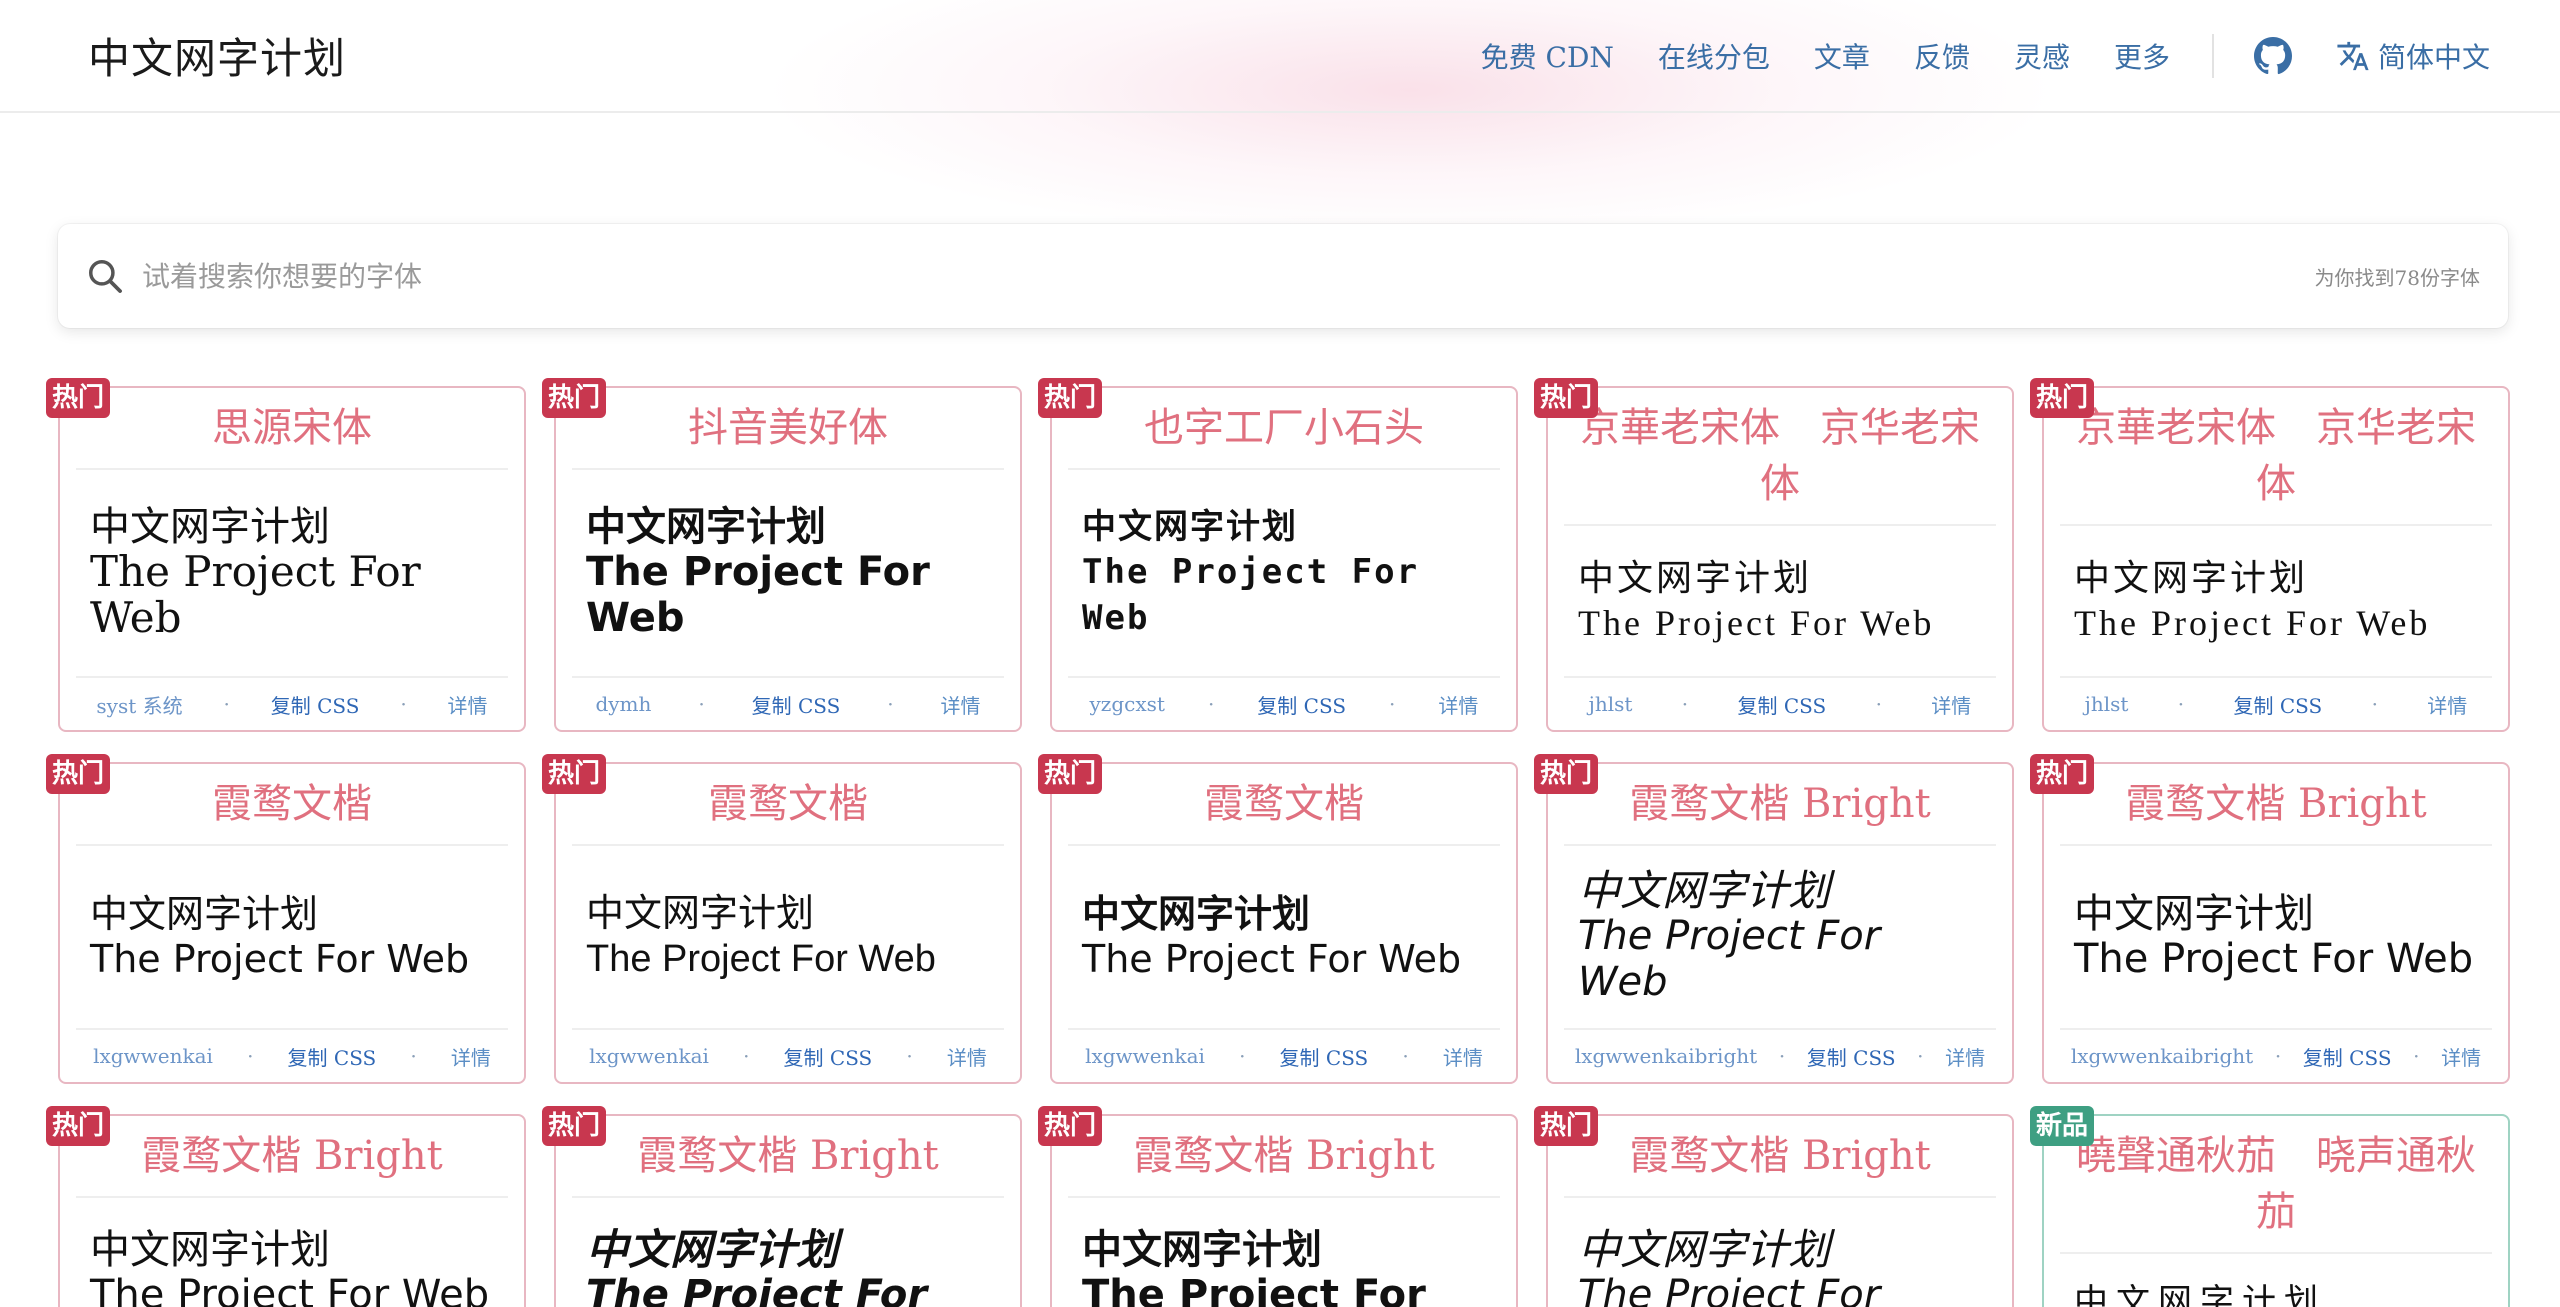 Image resolution: width=2560 pixels, height=1307 pixels. I want to click on font-slug: lxgwwenkai, so click(649, 1056).